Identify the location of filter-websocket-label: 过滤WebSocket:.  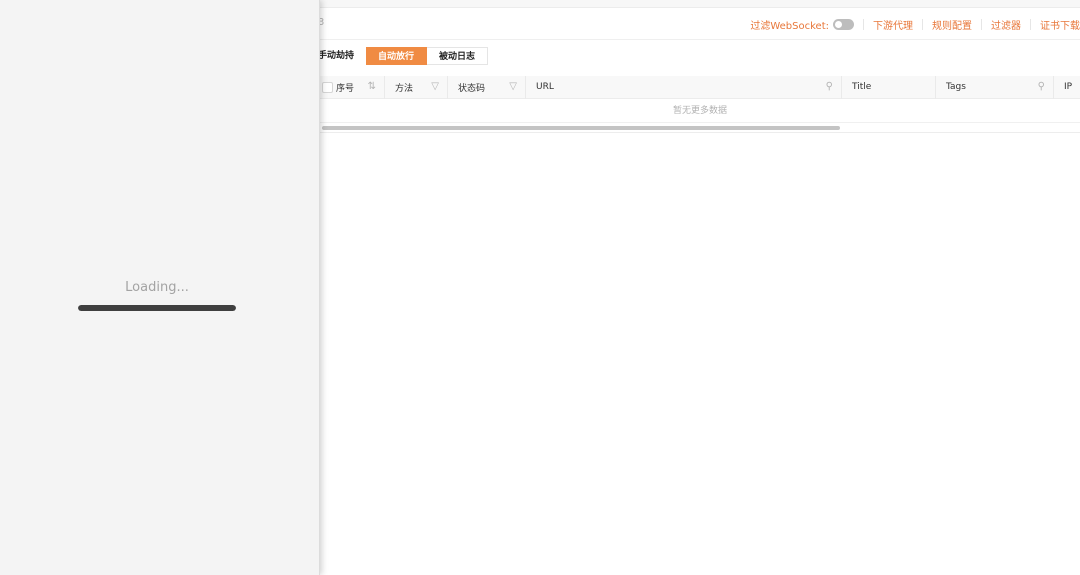
(789, 26).